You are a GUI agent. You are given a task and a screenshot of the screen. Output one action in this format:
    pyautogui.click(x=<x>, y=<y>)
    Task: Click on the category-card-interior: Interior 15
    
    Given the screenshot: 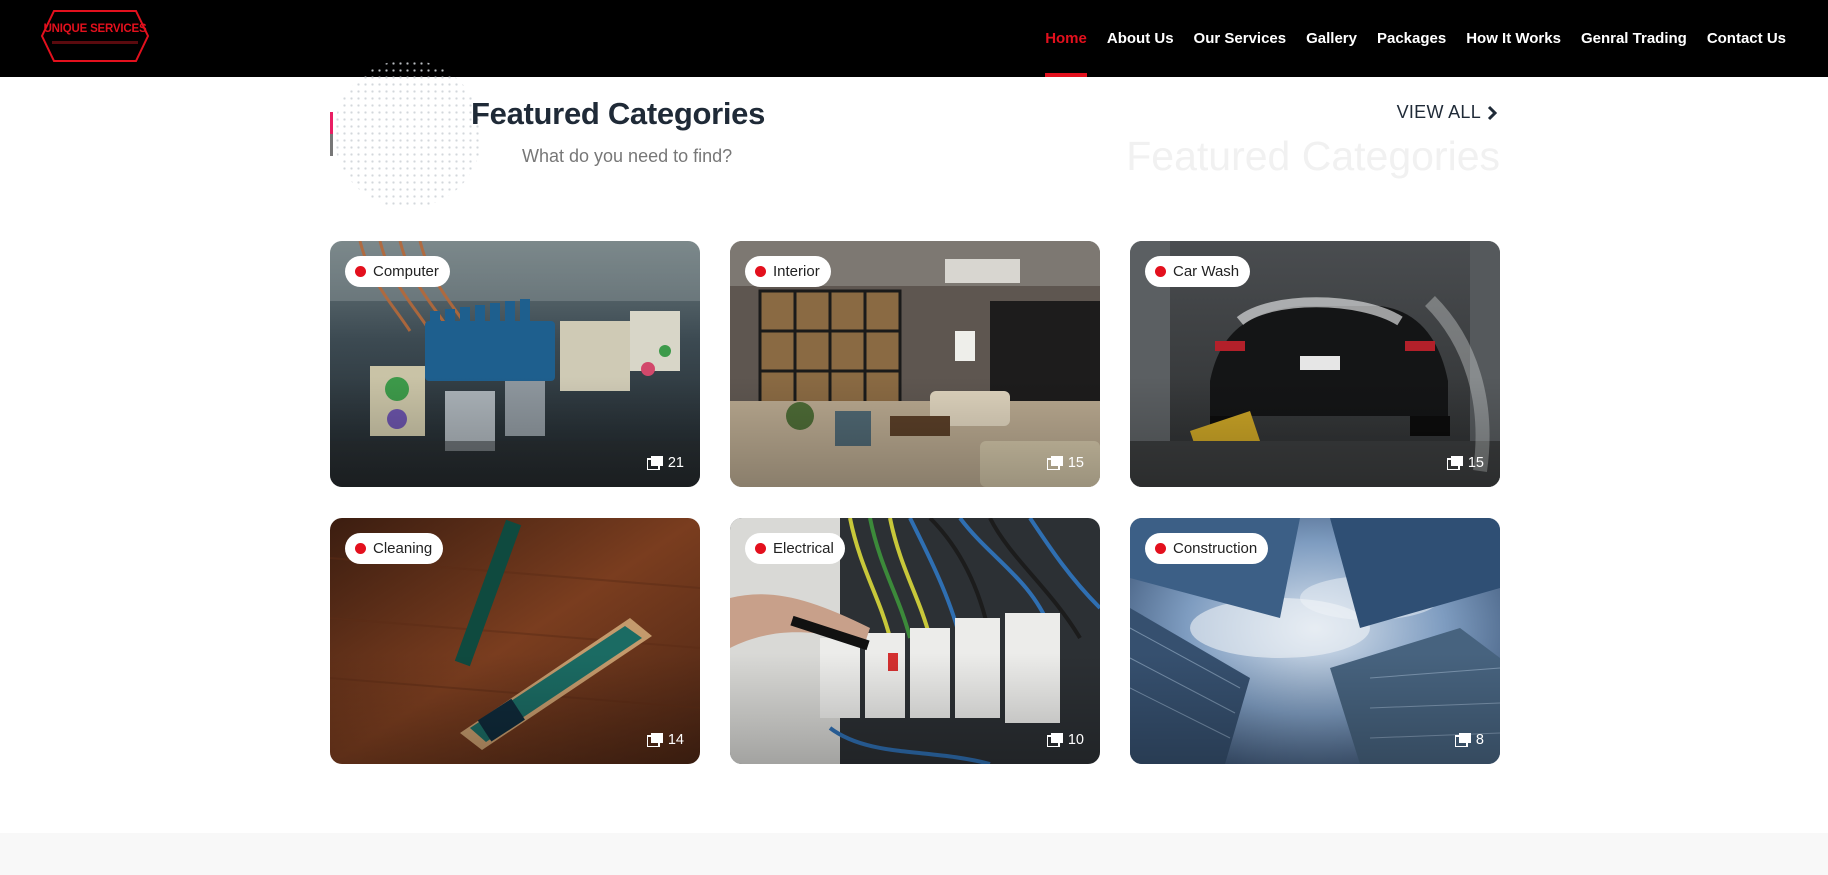 What is the action you would take?
    pyautogui.click(x=915, y=364)
    